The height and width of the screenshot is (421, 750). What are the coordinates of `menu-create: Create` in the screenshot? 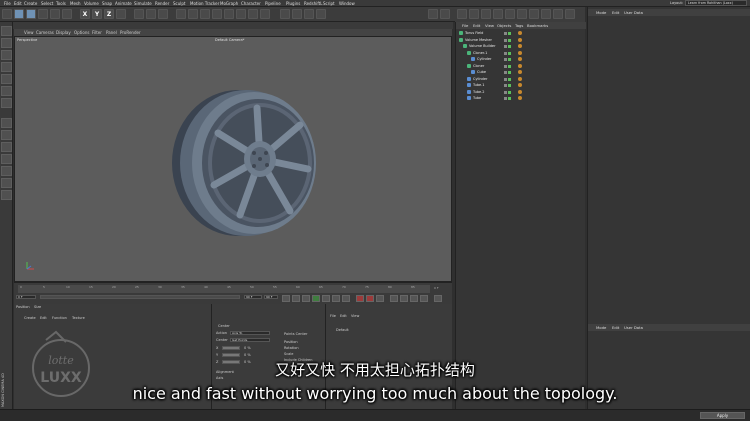 It's located at (30, 3).